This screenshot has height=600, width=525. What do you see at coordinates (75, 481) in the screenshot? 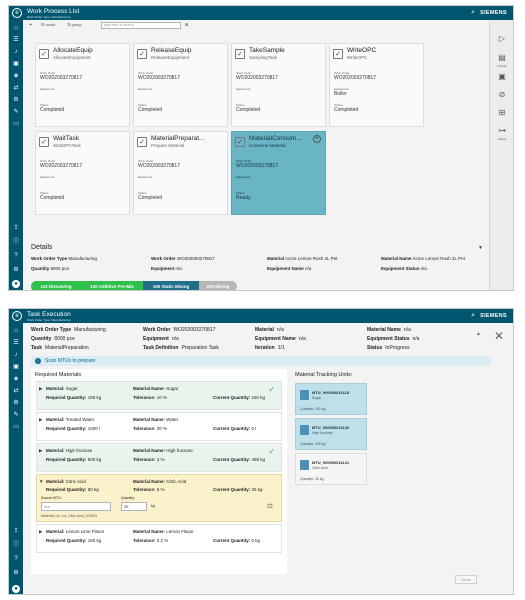
I see `material-value: Citric Acid` at bounding box center [75, 481].